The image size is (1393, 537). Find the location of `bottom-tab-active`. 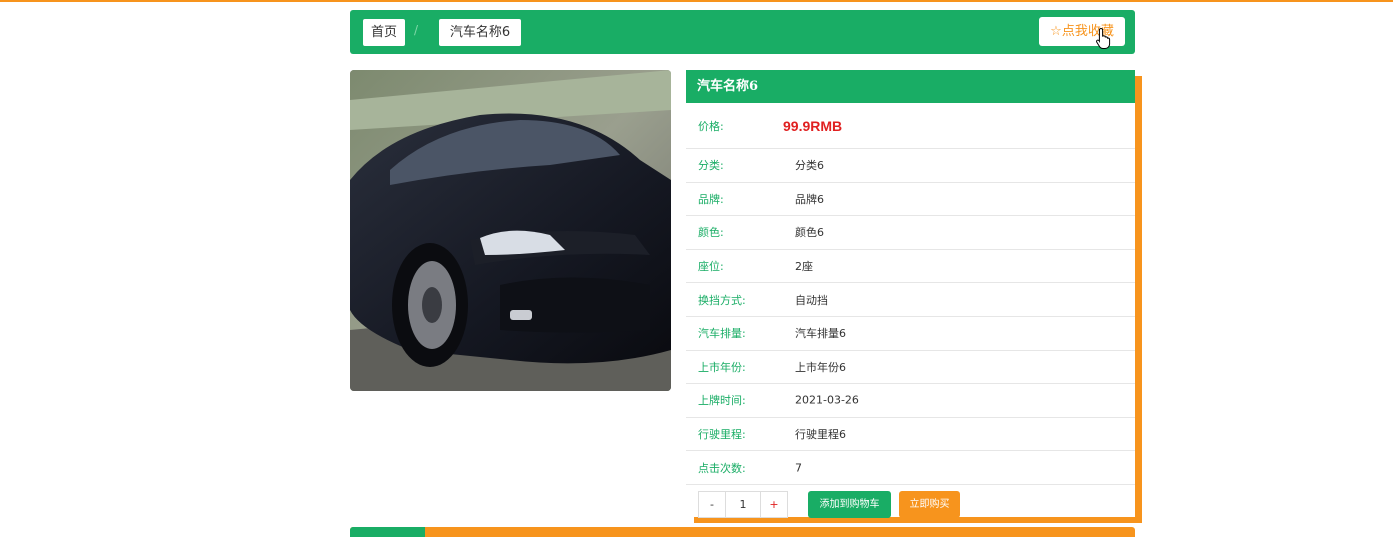

bottom-tab-active is located at coordinates (387, 532).